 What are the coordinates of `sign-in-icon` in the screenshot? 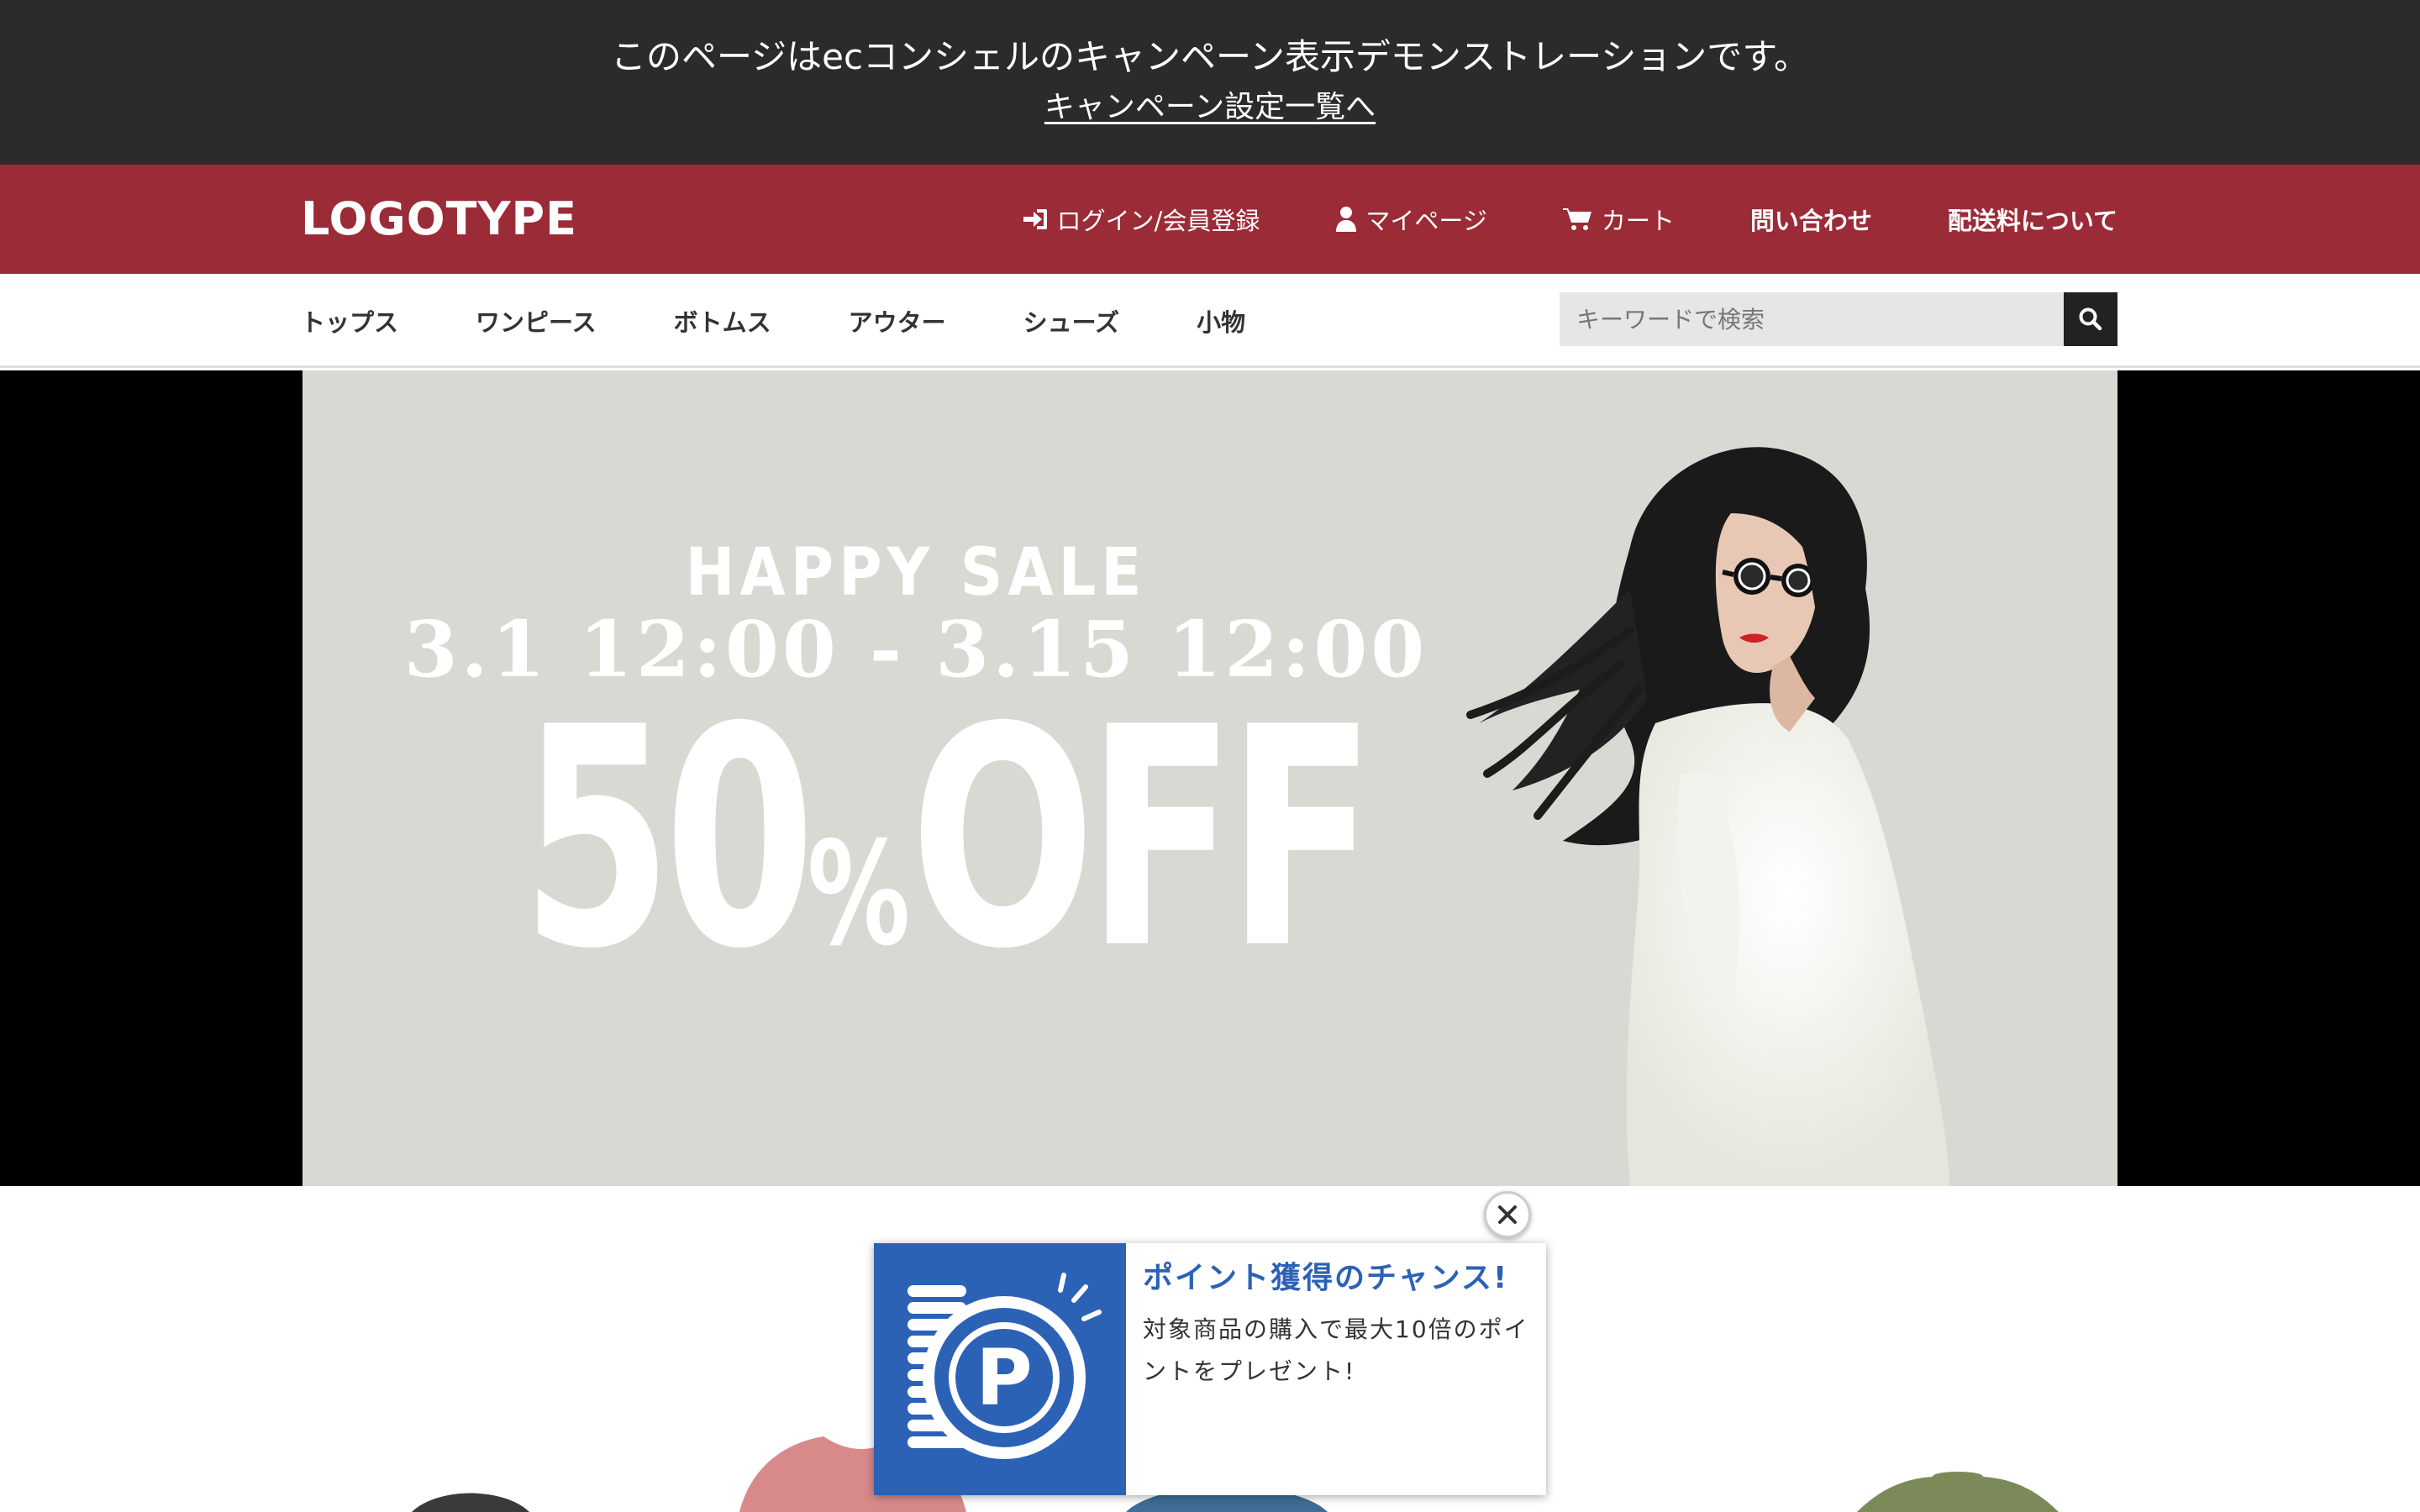 It's located at (1035, 219).